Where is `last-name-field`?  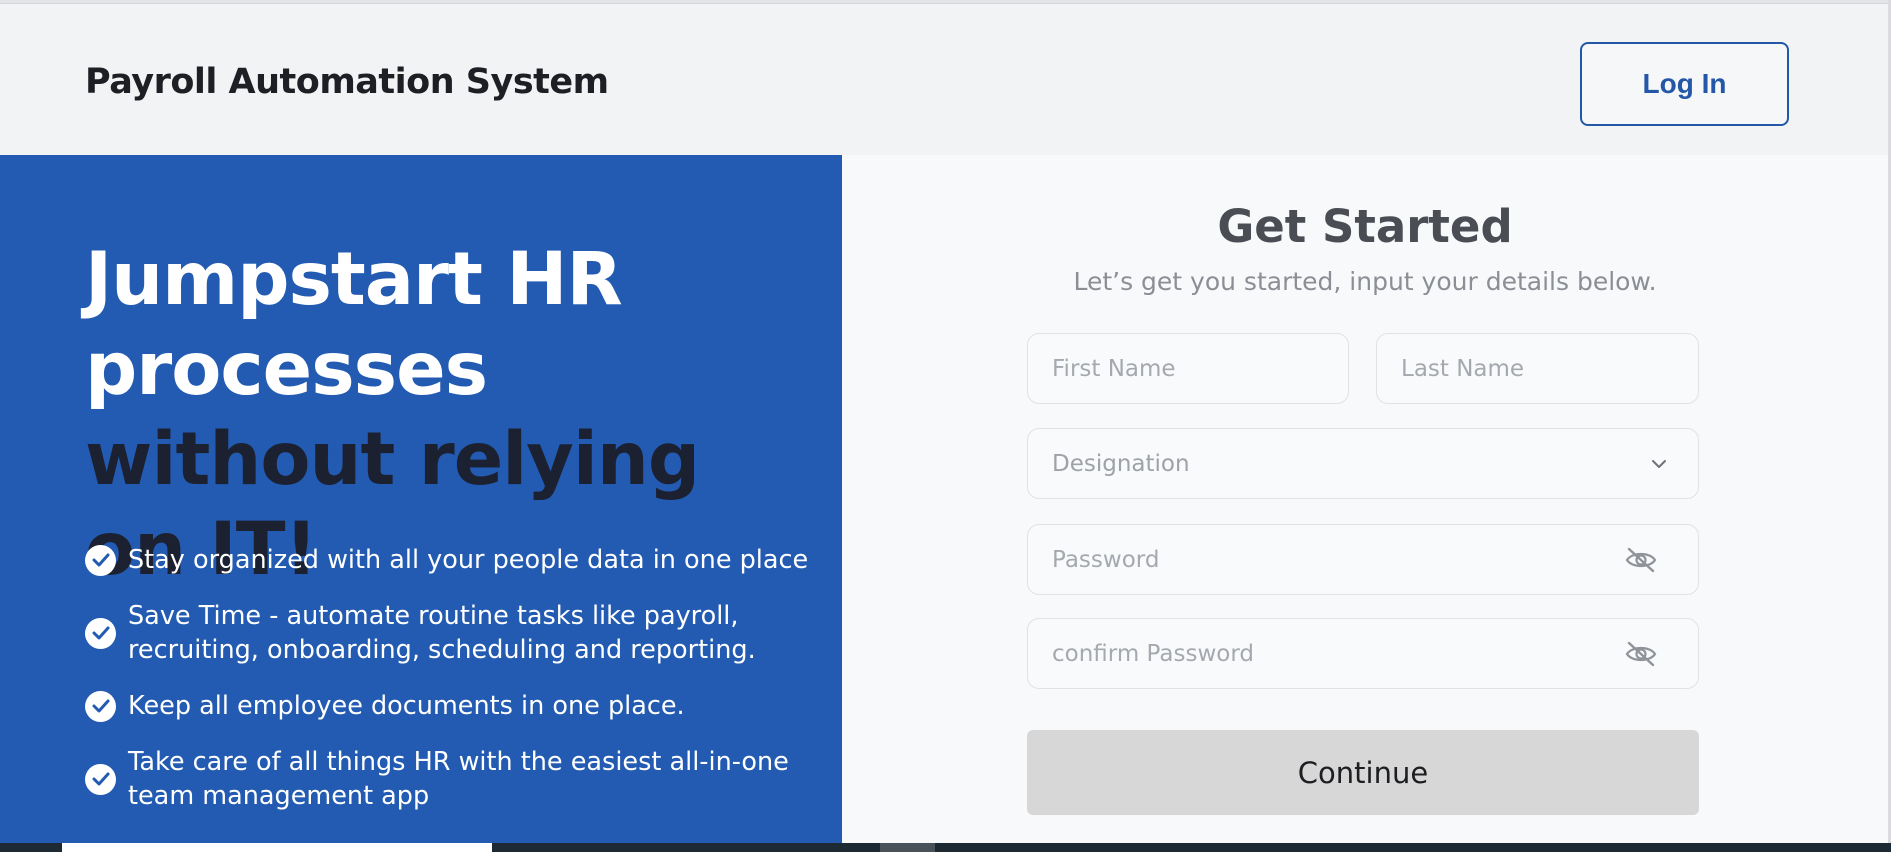 last-name-field is located at coordinates (1537, 368).